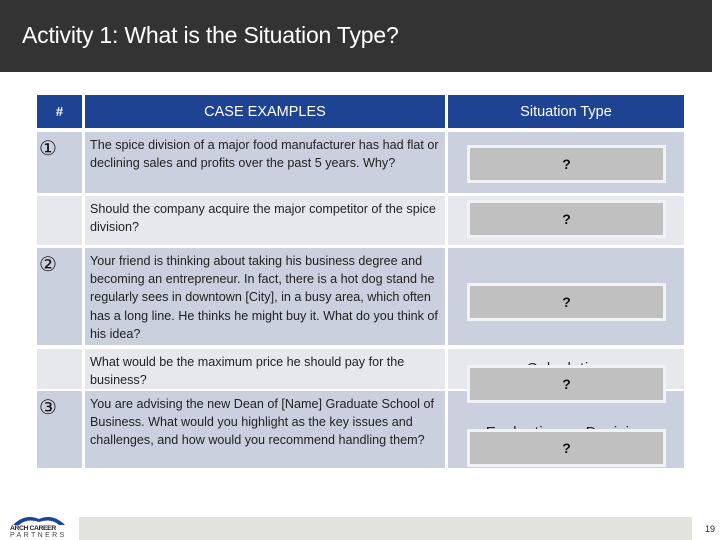 Image resolution: width=720 pixels, height=540 pixels. What do you see at coordinates (59, 111) in the screenshot?
I see `header-number: #` at bounding box center [59, 111].